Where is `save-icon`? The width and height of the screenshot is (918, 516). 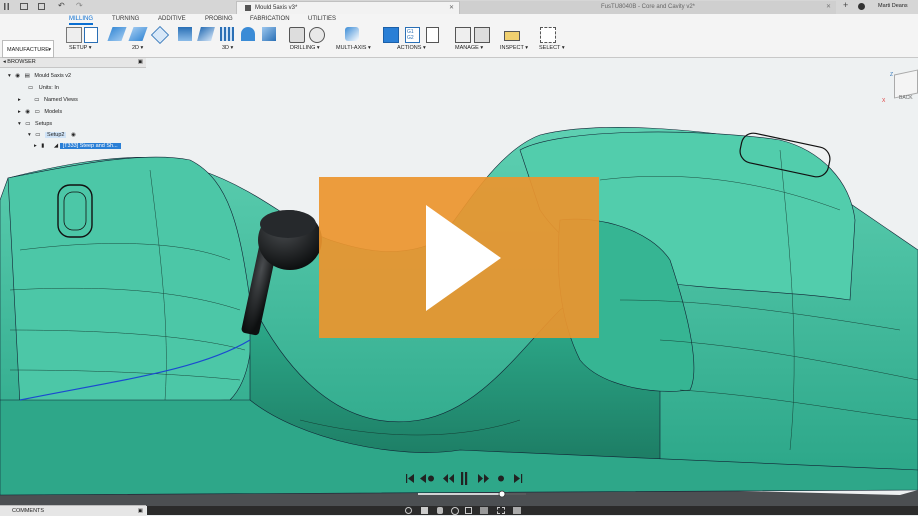 save-icon is located at coordinates (41, 6).